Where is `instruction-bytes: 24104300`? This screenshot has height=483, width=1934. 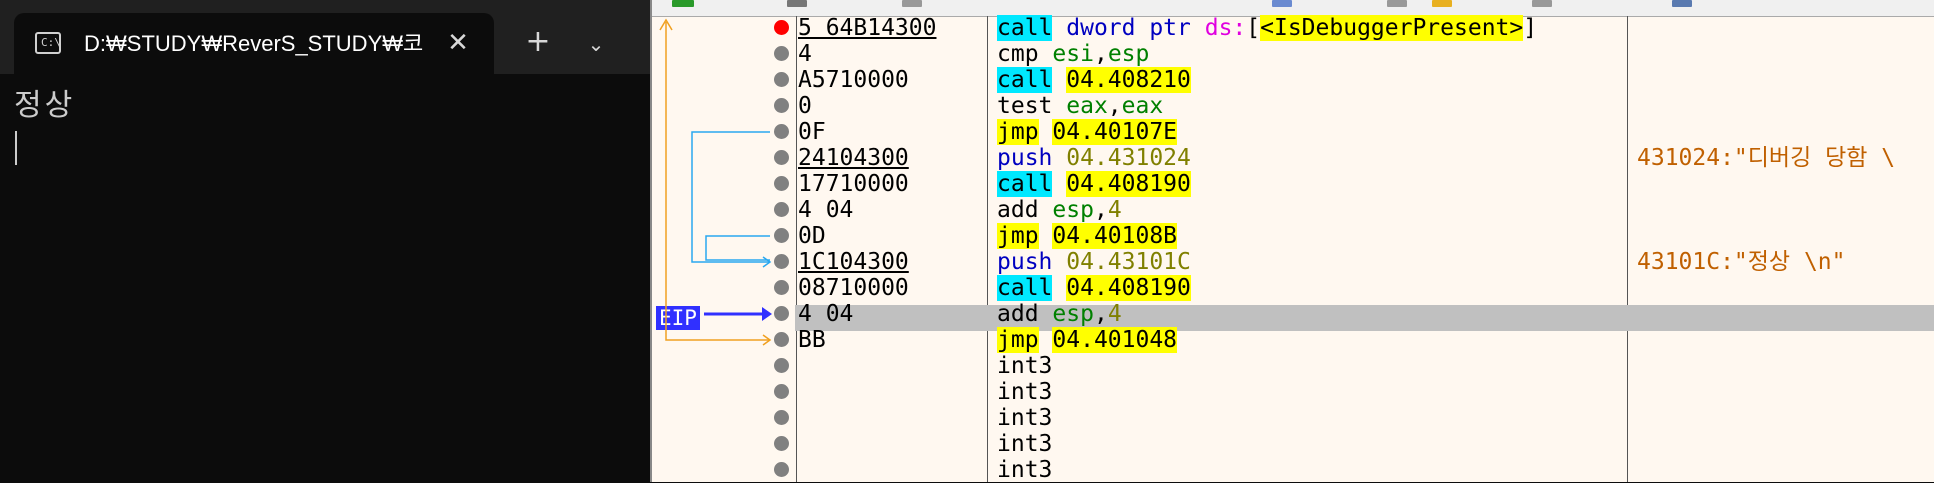
instruction-bytes: 24104300 is located at coordinates (853, 158).